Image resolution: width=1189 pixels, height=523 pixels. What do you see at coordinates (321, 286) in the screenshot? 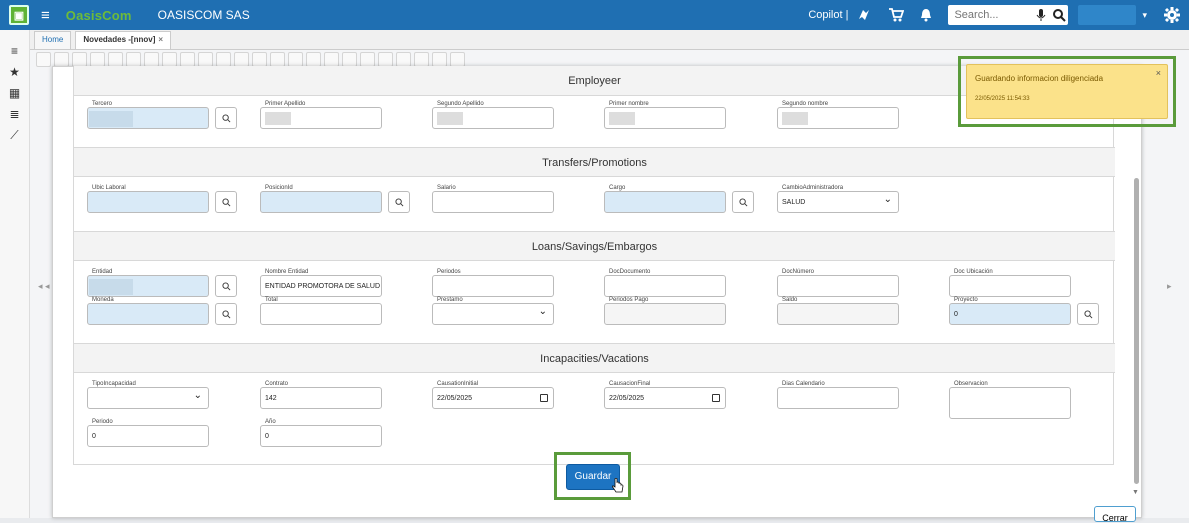
I see `nombre-entidad-input: ENTIDAD PROMOTORA DE SALUD SANITAS S` at bounding box center [321, 286].